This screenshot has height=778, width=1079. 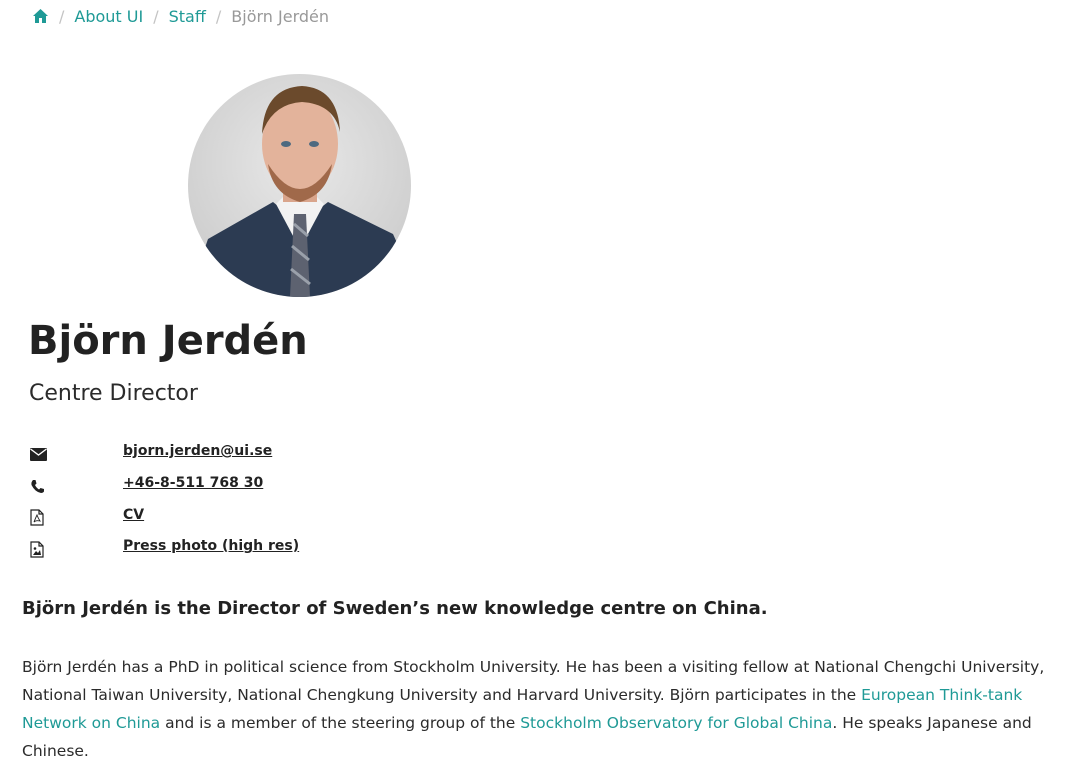 I want to click on pdf-file-icon, so click(x=39, y=517).